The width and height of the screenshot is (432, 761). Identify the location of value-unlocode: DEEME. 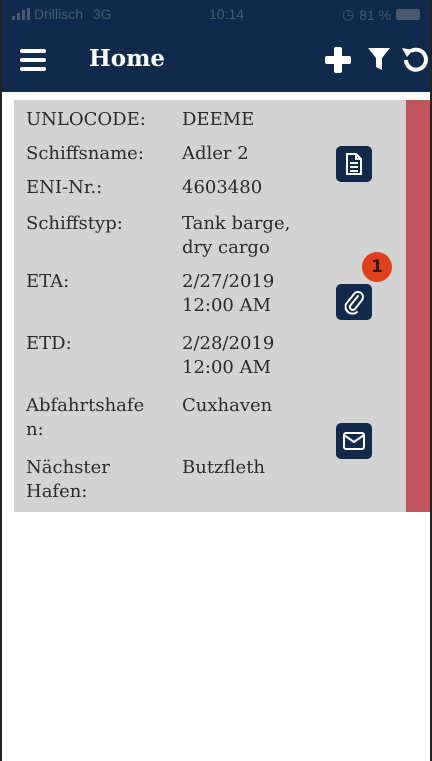
(218, 119).